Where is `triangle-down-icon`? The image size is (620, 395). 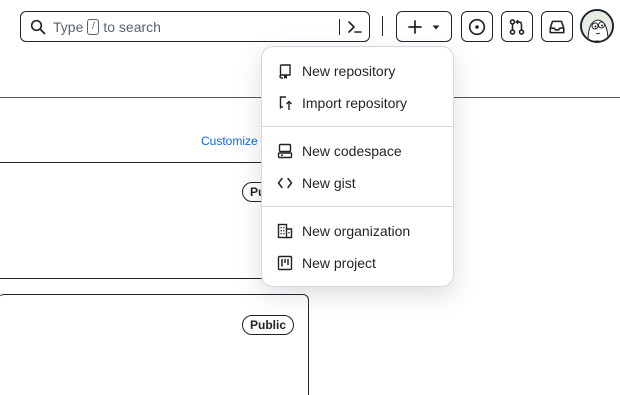
triangle-down-icon is located at coordinates (436, 27).